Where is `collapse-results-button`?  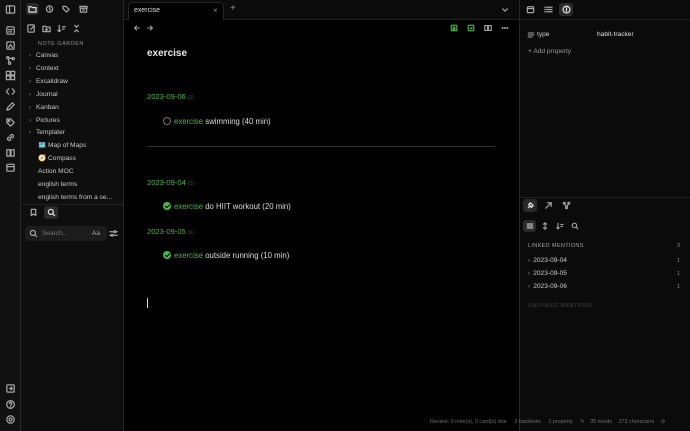 collapse-results-button is located at coordinates (529, 226).